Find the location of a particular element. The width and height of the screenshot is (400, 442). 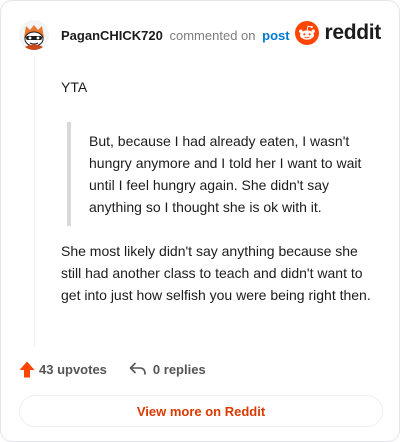

replies: 0 replies is located at coordinates (167, 369).